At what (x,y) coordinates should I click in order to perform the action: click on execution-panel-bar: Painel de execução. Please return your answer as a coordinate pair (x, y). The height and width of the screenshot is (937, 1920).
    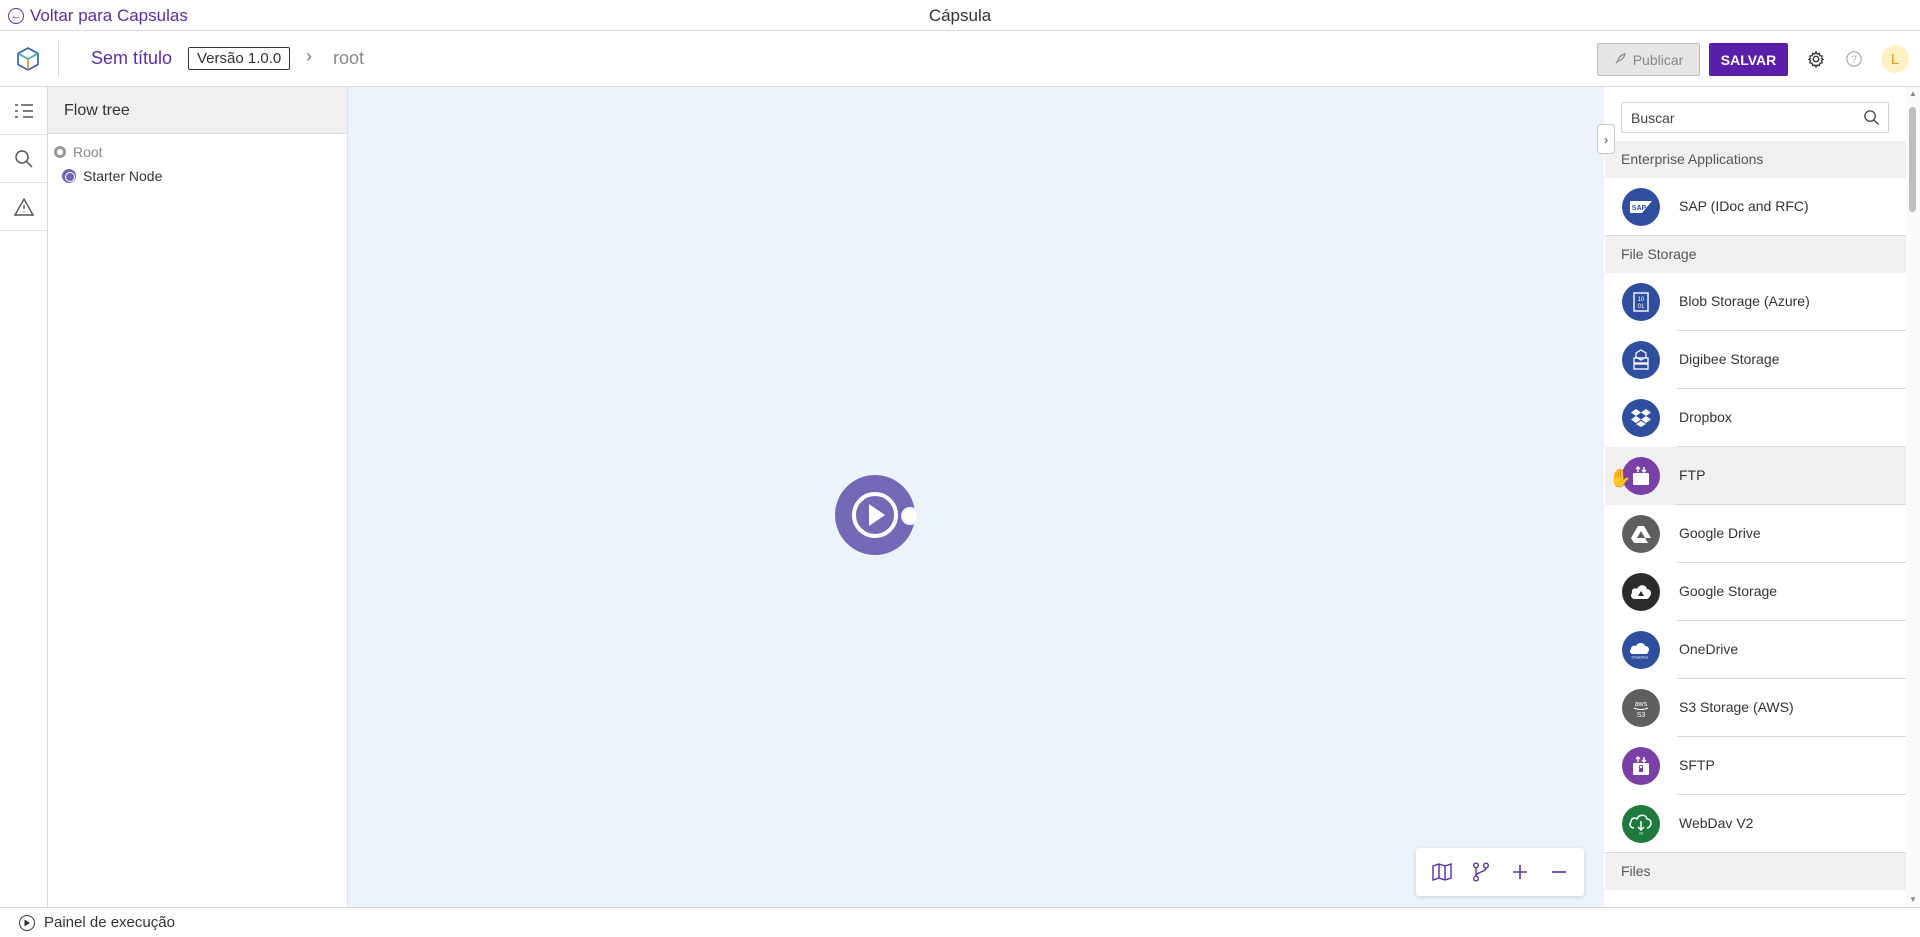
    Looking at the image, I should click on (960, 922).